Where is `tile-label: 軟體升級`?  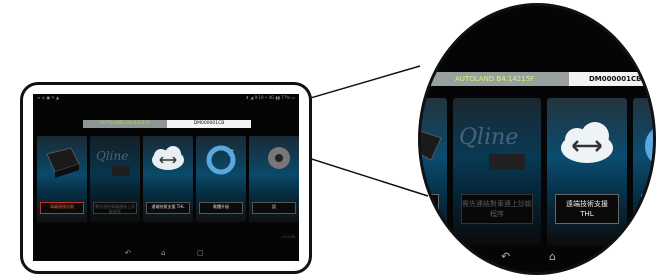
tile-label: 軟體升級 is located at coordinates (221, 208).